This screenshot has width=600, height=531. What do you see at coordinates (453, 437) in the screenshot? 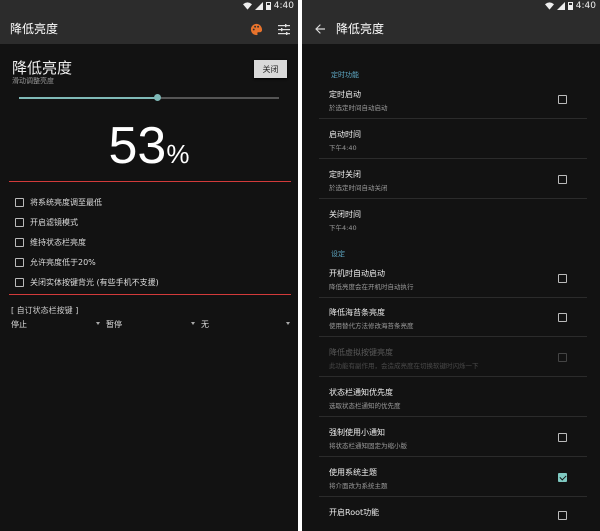
I see `pref-small-notification: 强制使用小通知 将状态栏通知固定为缩小版` at bounding box center [453, 437].